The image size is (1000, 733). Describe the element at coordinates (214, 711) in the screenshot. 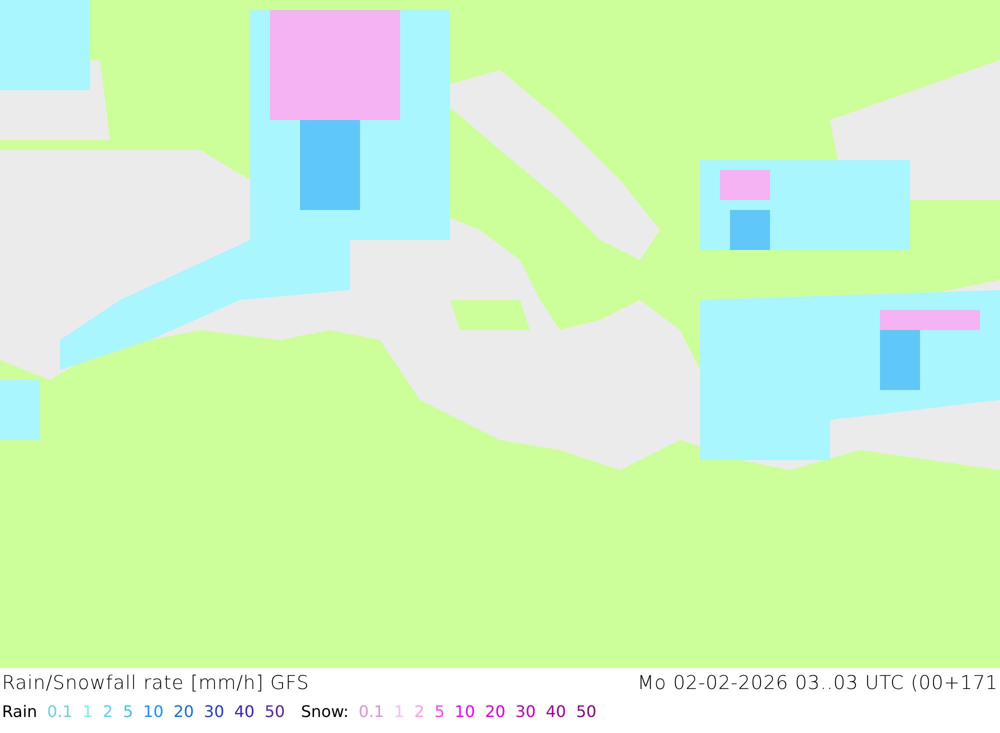

I see `rain-scale-value: 30` at that location.